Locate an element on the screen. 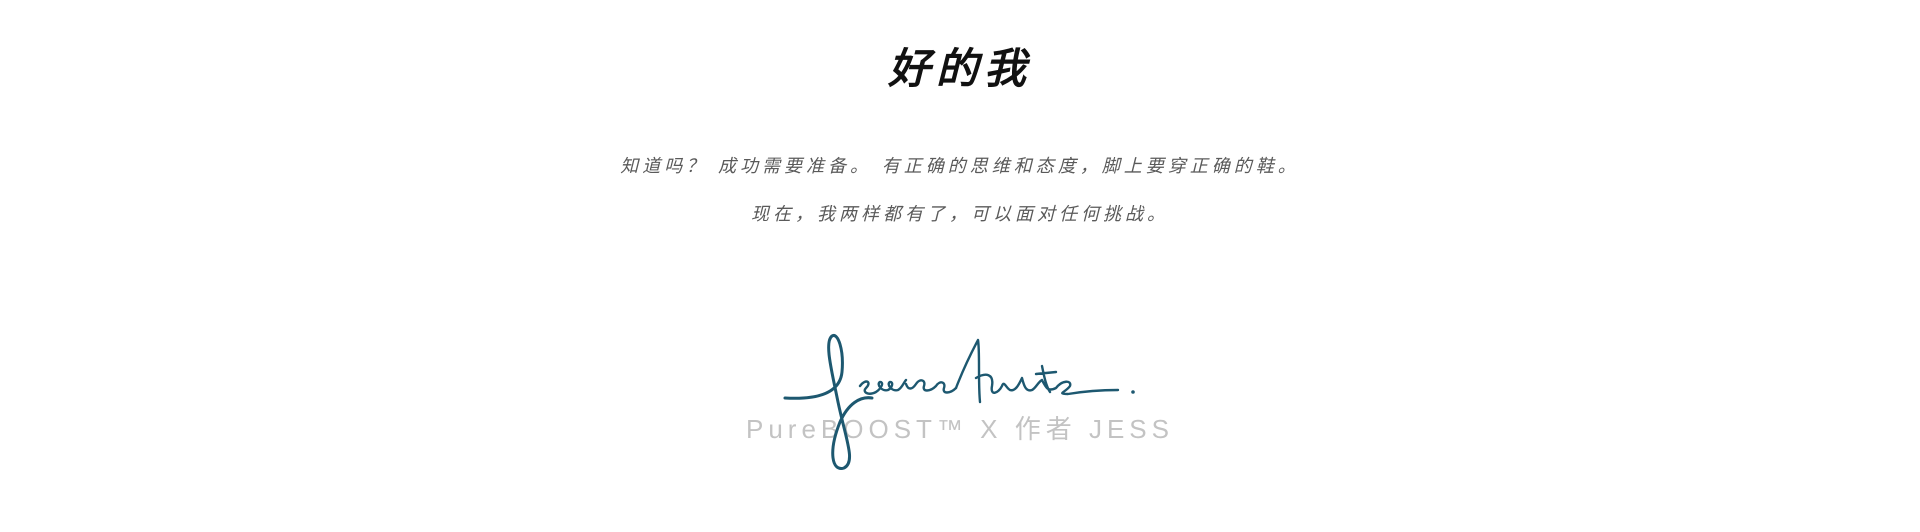 This screenshot has height=532, width=1920. body-text-line-2: 现在，我两样都有了，可以面对任何挑战。 is located at coordinates (960, 214).